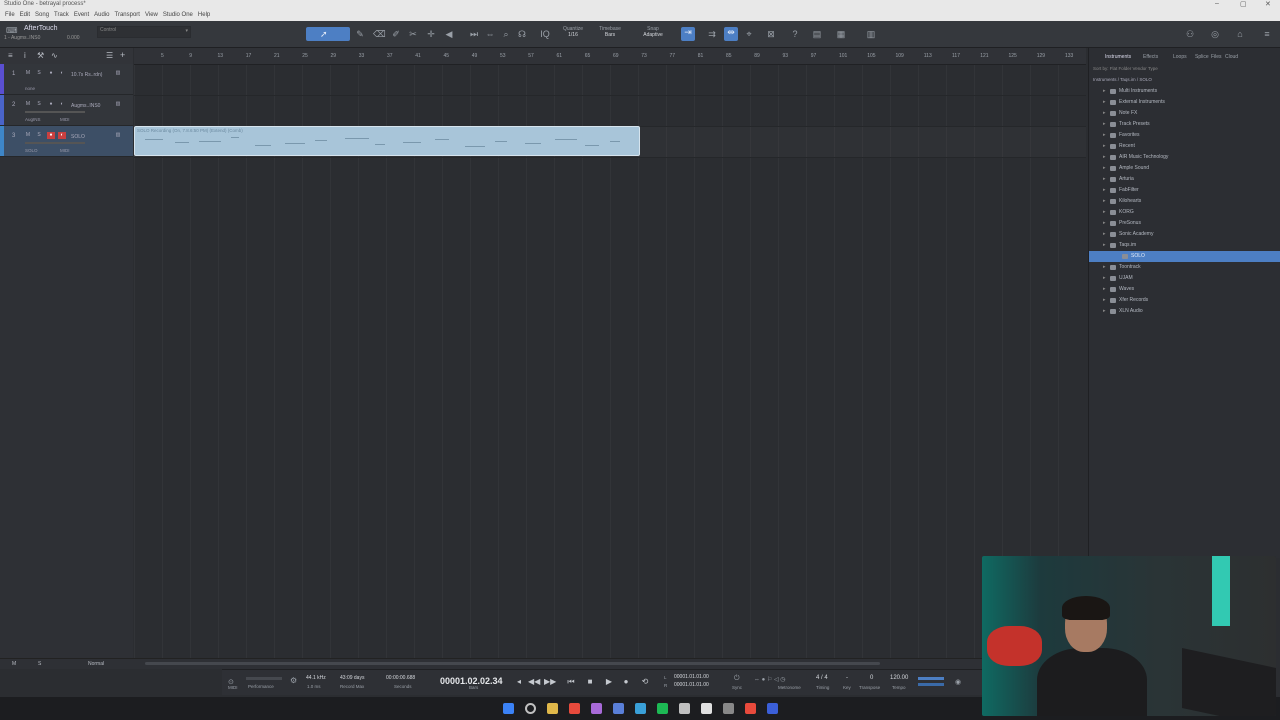 The image size is (1280, 720). What do you see at coordinates (1184, 278) in the screenshot?
I see `browser-item: ▸ UJAM` at bounding box center [1184, 278].